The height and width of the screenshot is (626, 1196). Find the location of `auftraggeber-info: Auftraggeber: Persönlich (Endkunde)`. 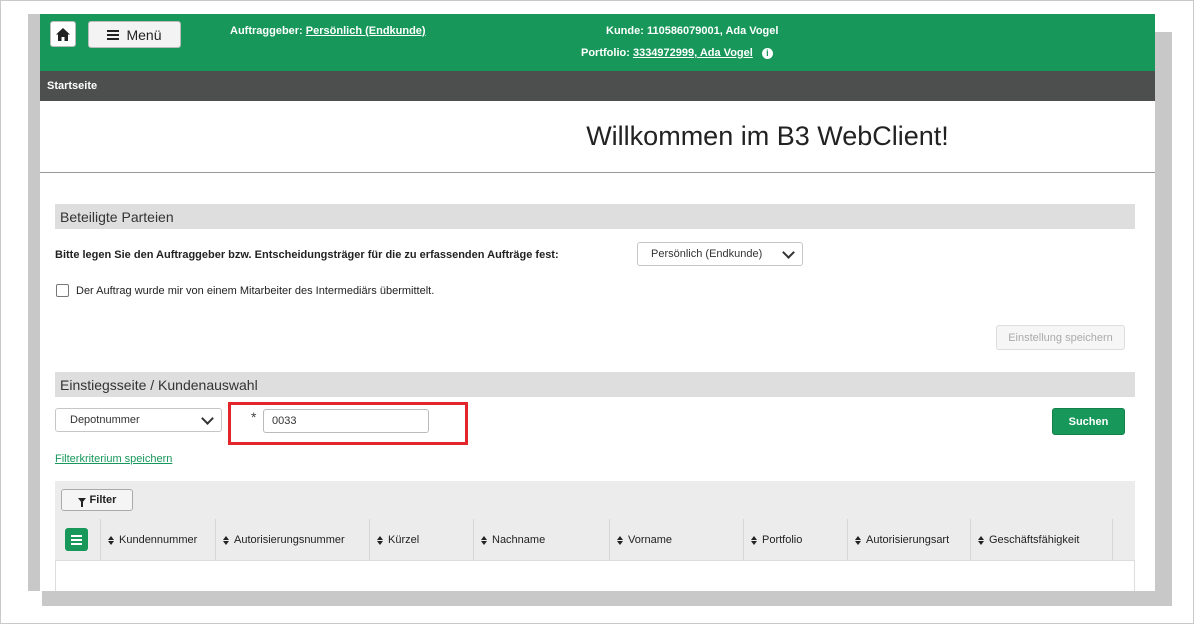

auftraggeber-info: Auftraggeber: Persönlich (Endkunde) is located at coordinates (328, 31).